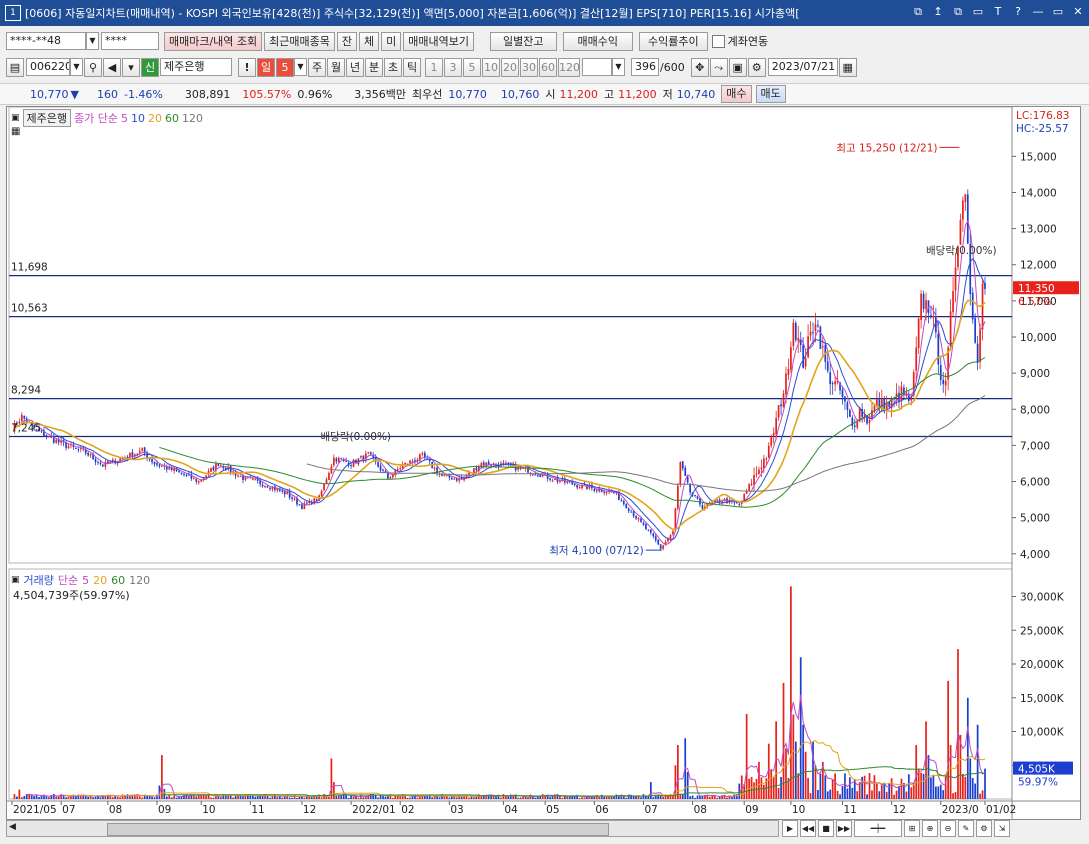 The width and height of the screenshot is (1089, 844). Describe the element at coordinates (472, 67) in the screenshot. I see `interval-5-button: 5` at that location.